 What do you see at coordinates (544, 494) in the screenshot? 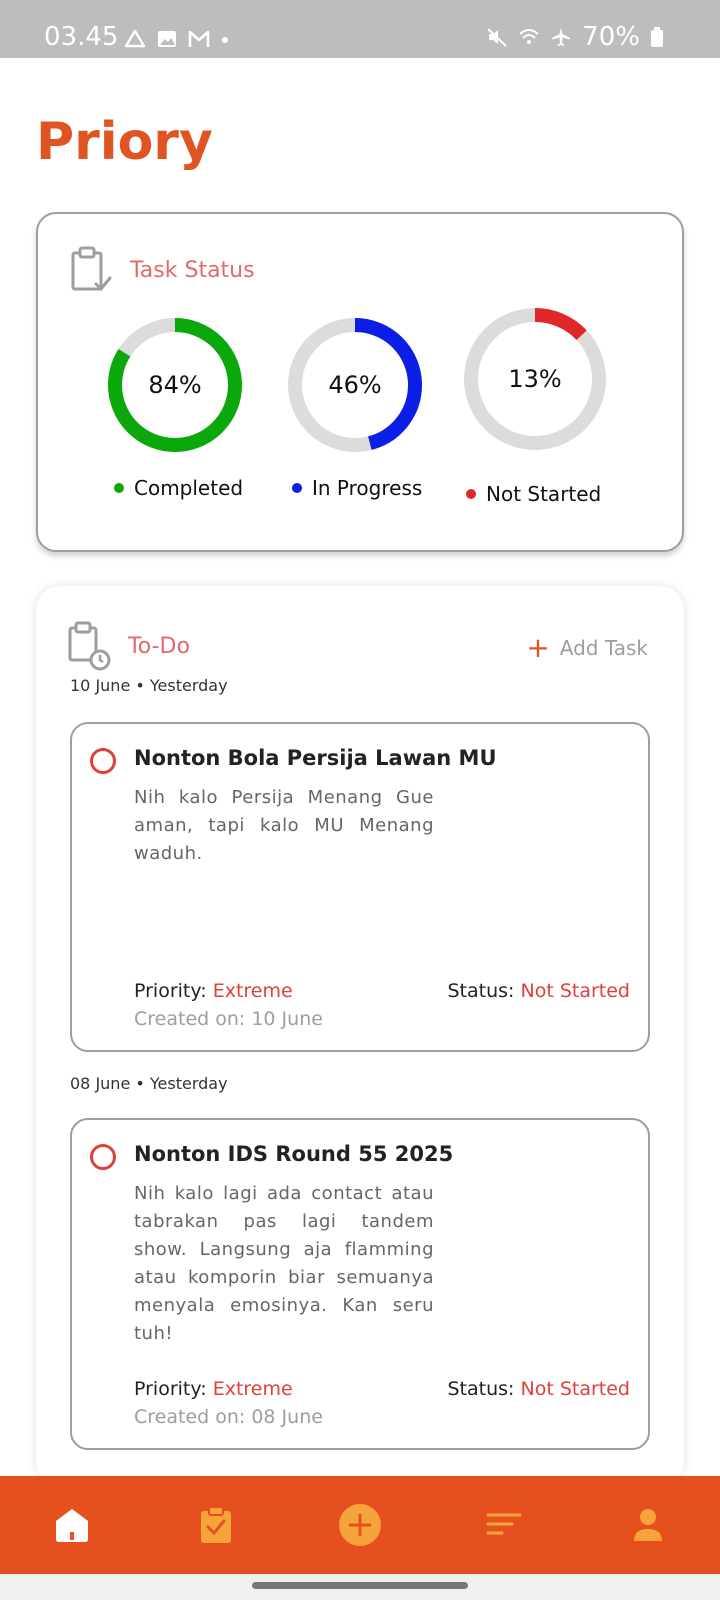
I see `legend-label: Not Started` at bounding box center [544, 494].